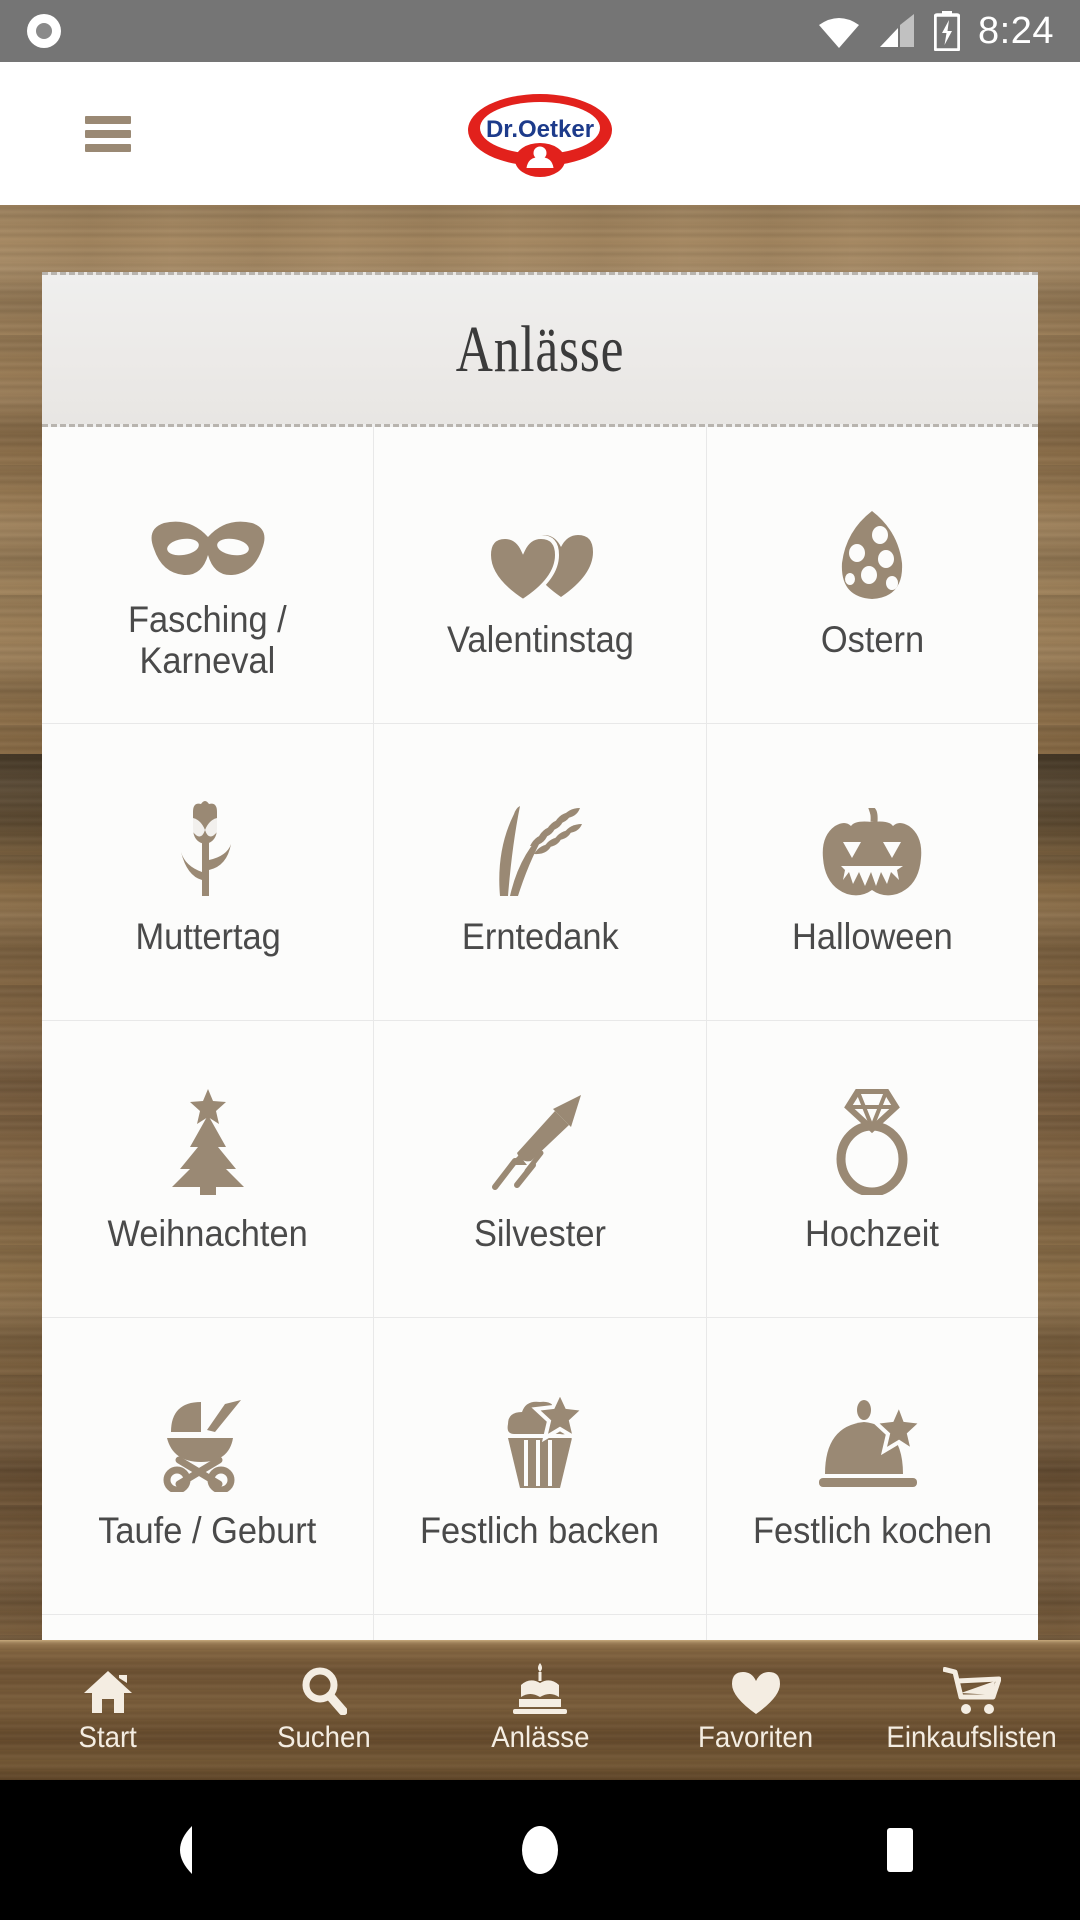 The image size is (1080, 1920). I want to click on tile-silvester: Silvester, so click(540, 1169).